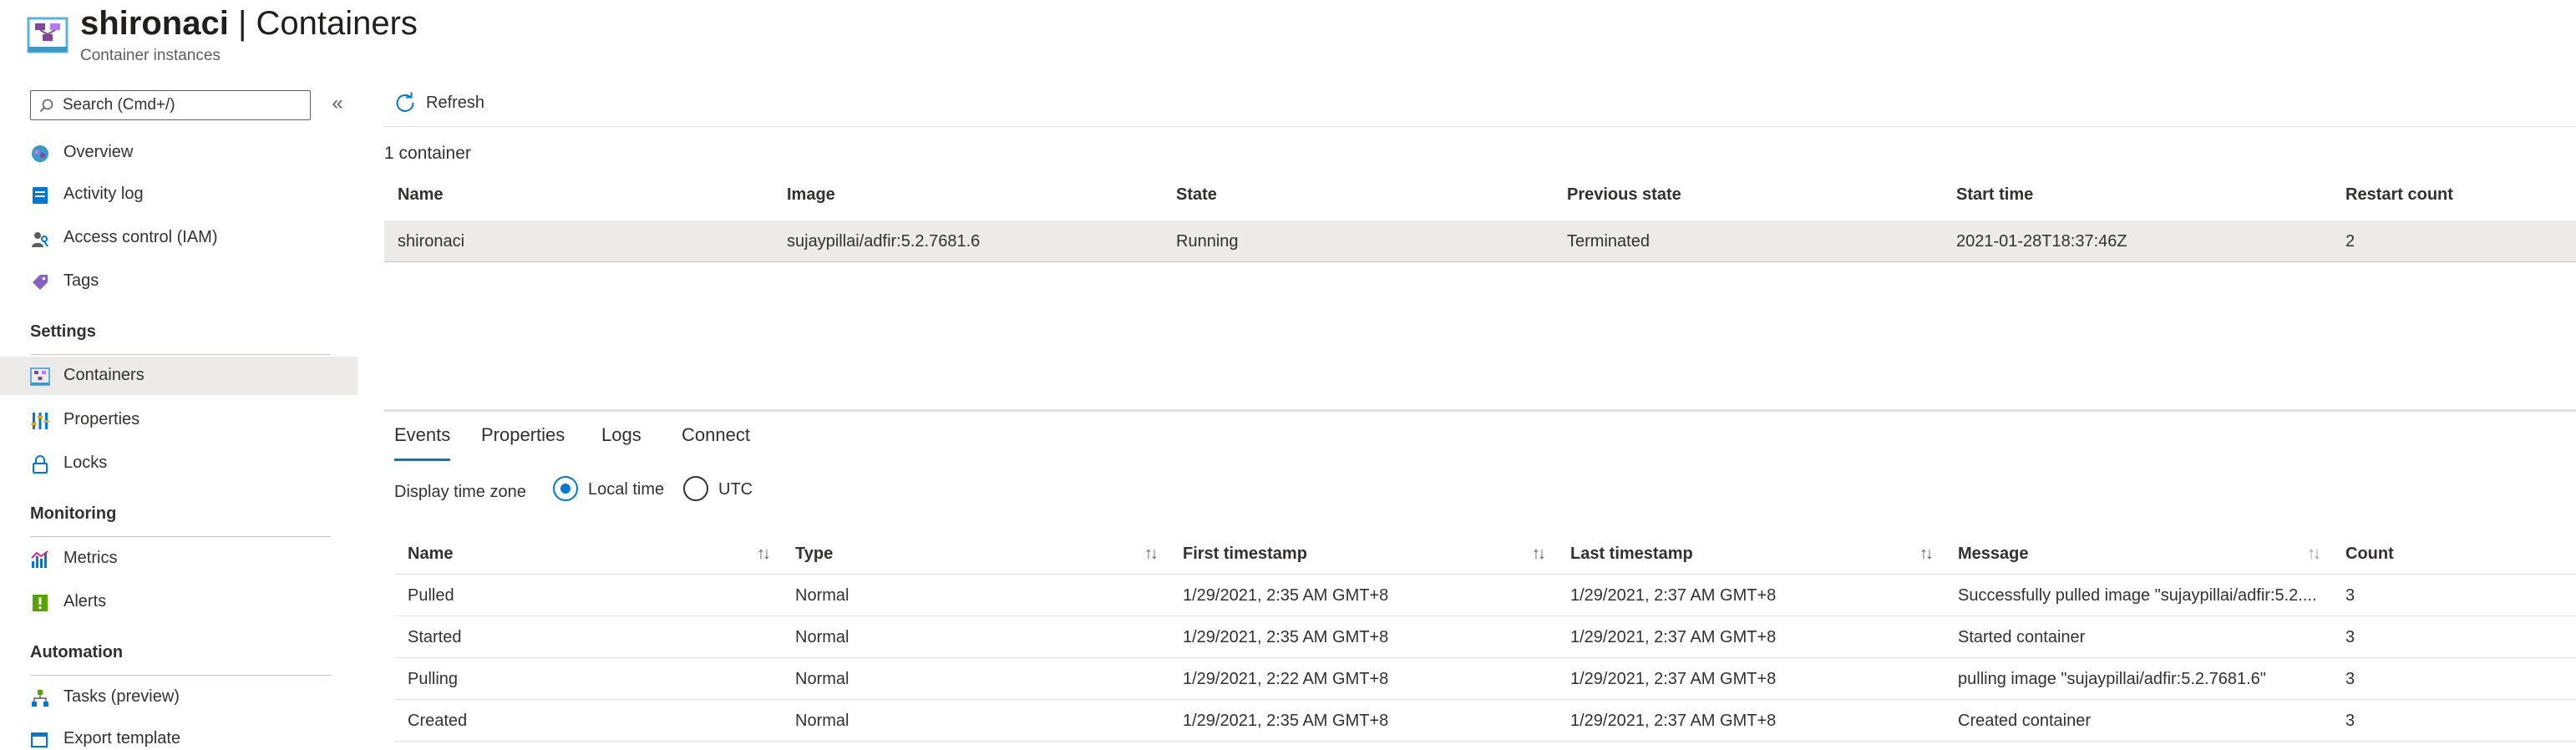 The height and width of the screenshot is (750, 2576). Describe the element at coordinates (1196, 195) in the screenshot. I see `column-header-state: State` at that location.